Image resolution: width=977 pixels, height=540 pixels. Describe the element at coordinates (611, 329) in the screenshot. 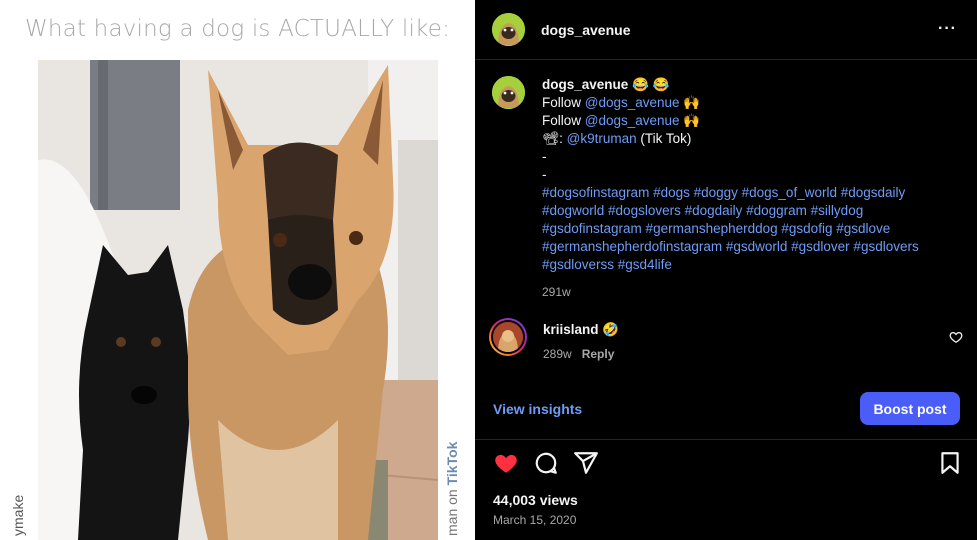

I see `comment-text: 🤣` at that location.